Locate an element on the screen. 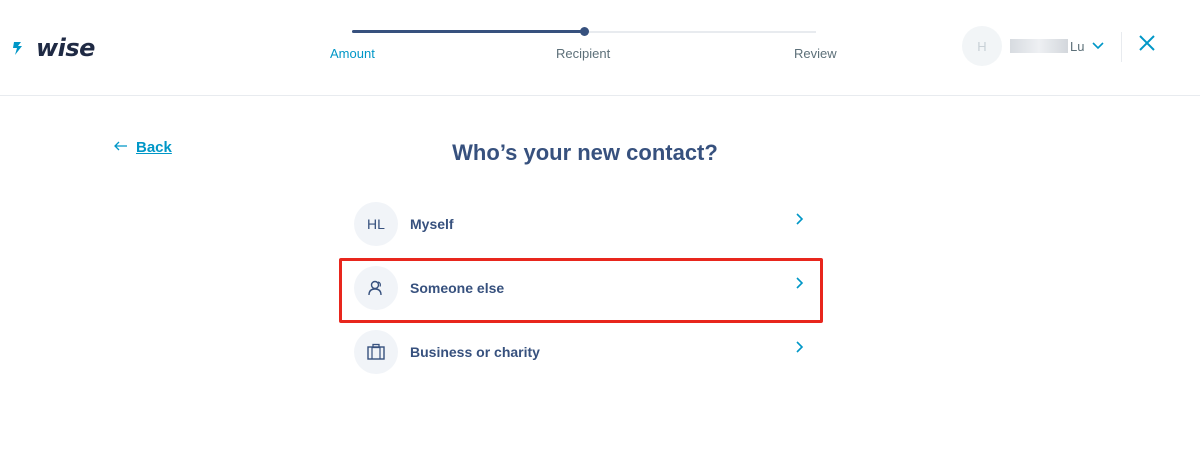  progress-stepper: Amount Recipient Review is located at coordinates (590, 48).